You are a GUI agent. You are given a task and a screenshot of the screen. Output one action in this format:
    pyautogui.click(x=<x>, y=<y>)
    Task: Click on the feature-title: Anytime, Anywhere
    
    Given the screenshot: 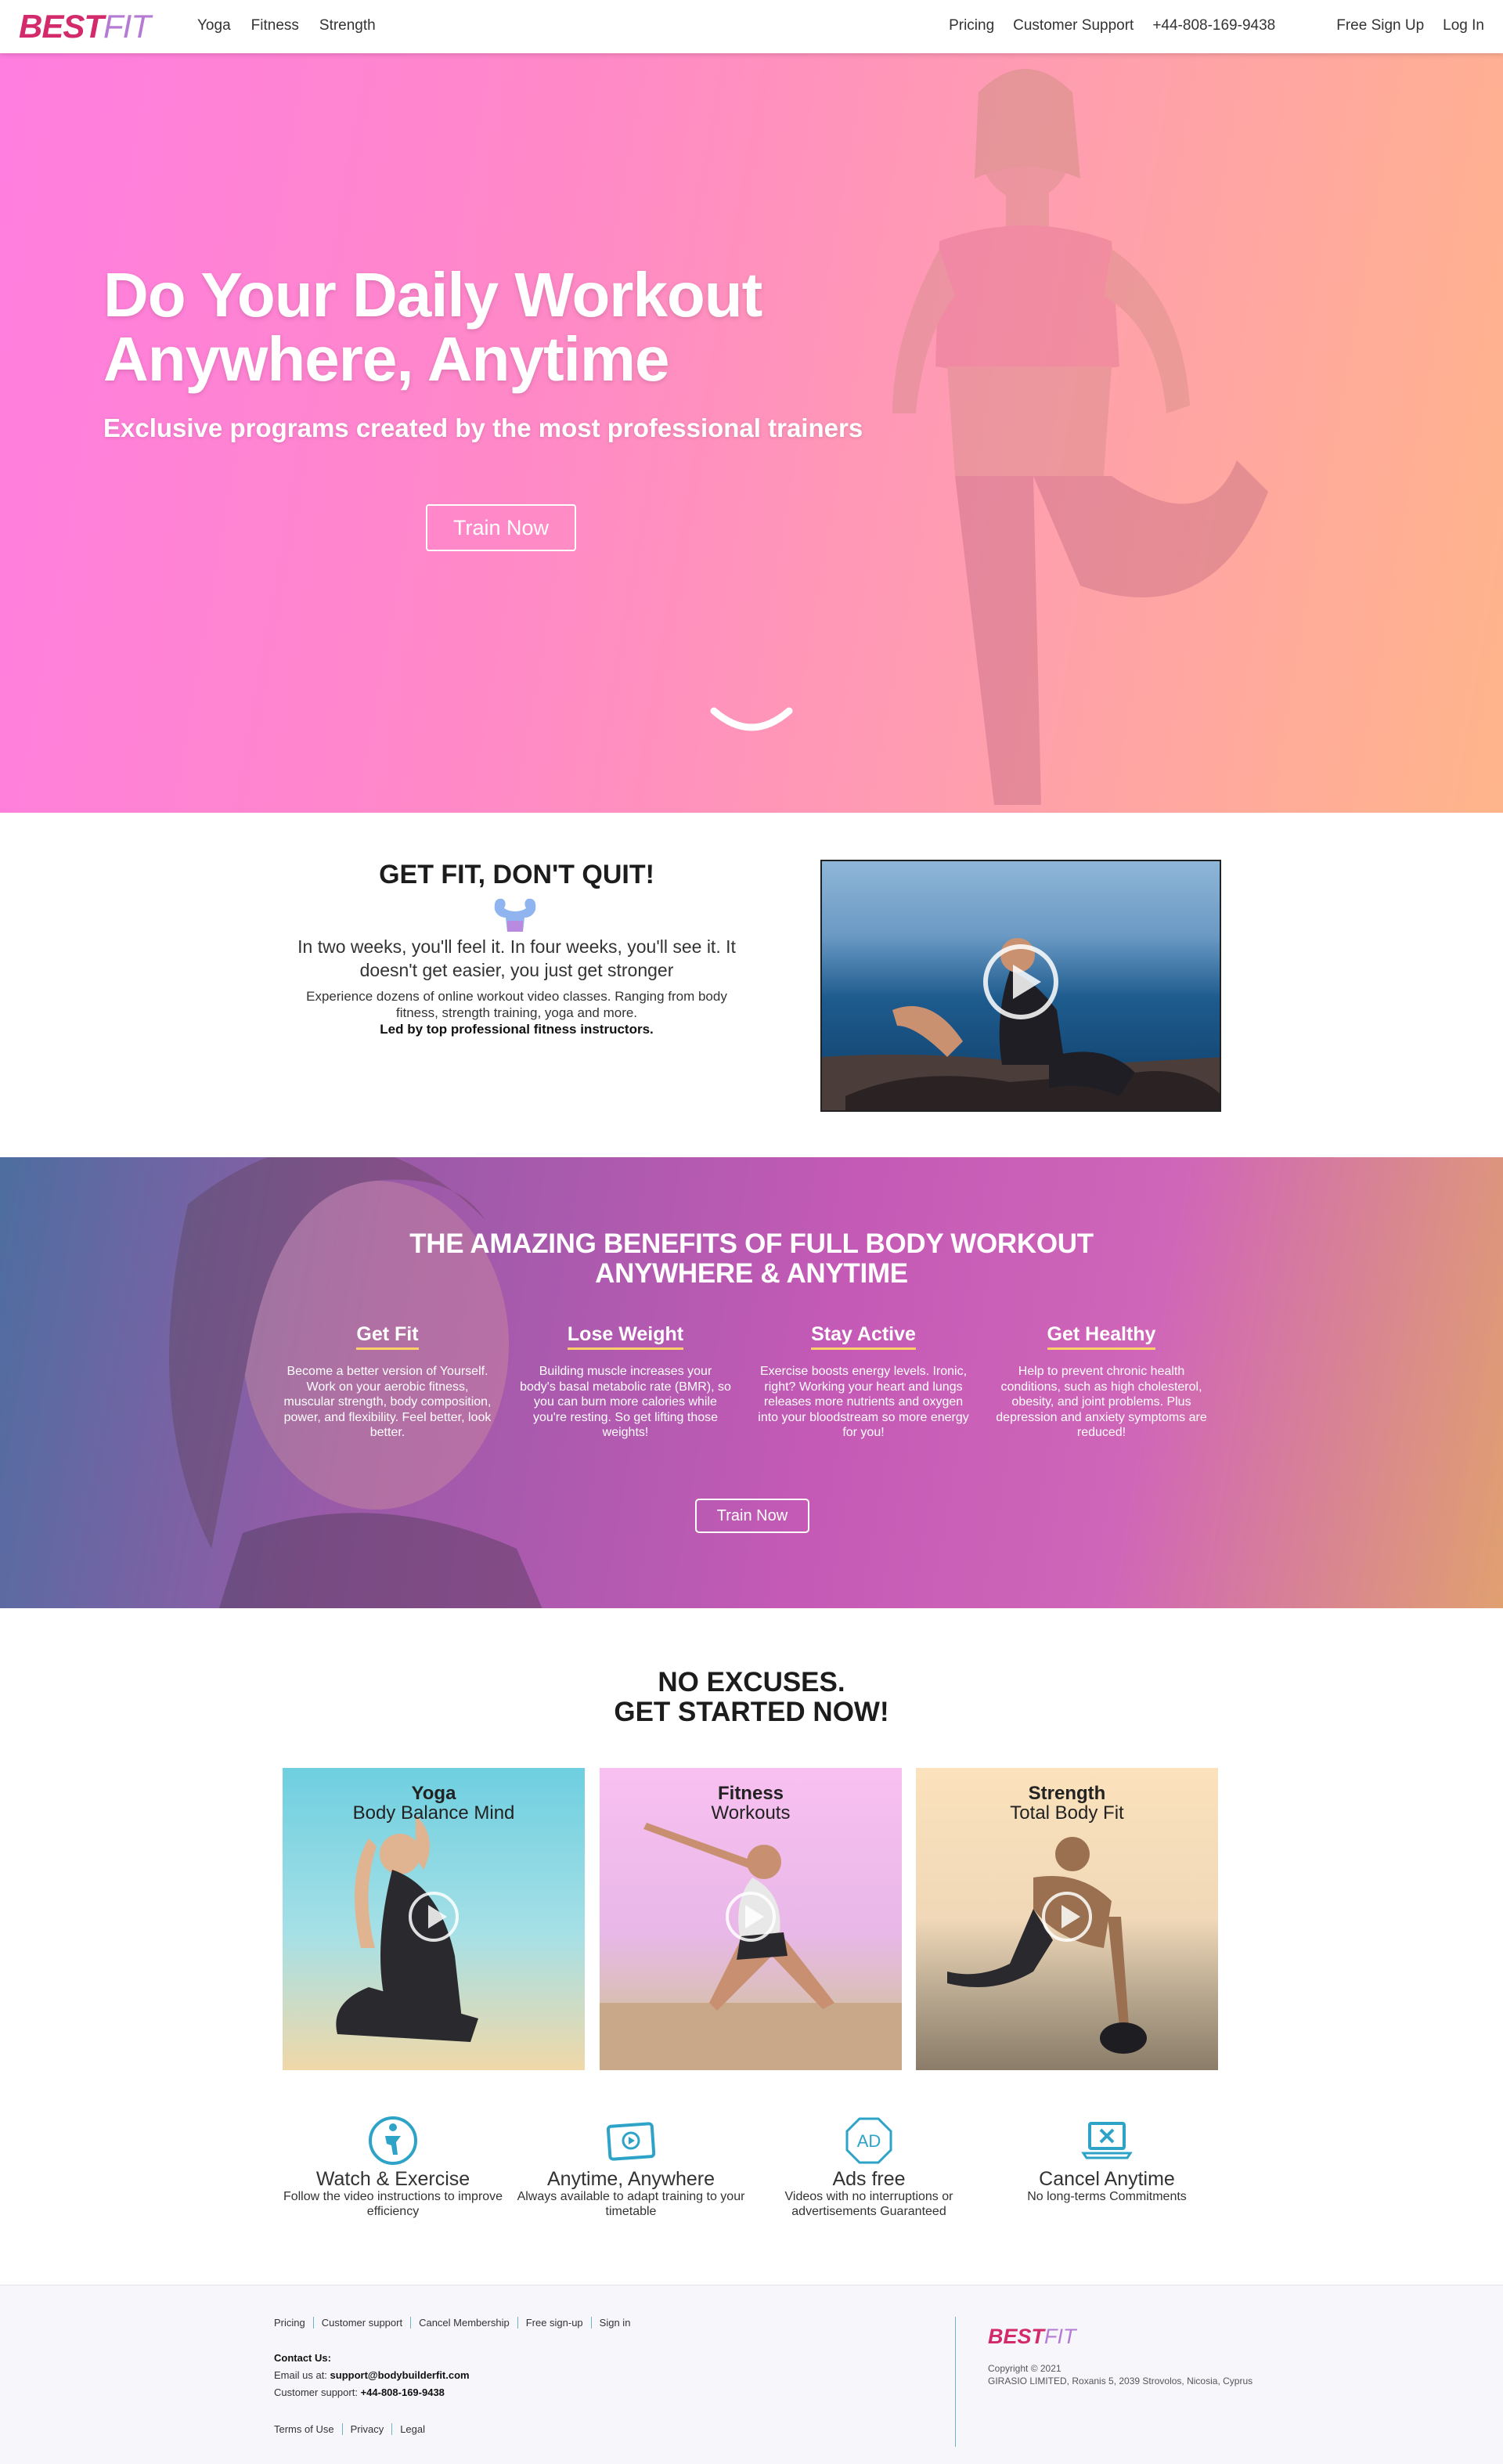 What is the action you would take?
    pyautogui.click(x=631, y=2179)
    